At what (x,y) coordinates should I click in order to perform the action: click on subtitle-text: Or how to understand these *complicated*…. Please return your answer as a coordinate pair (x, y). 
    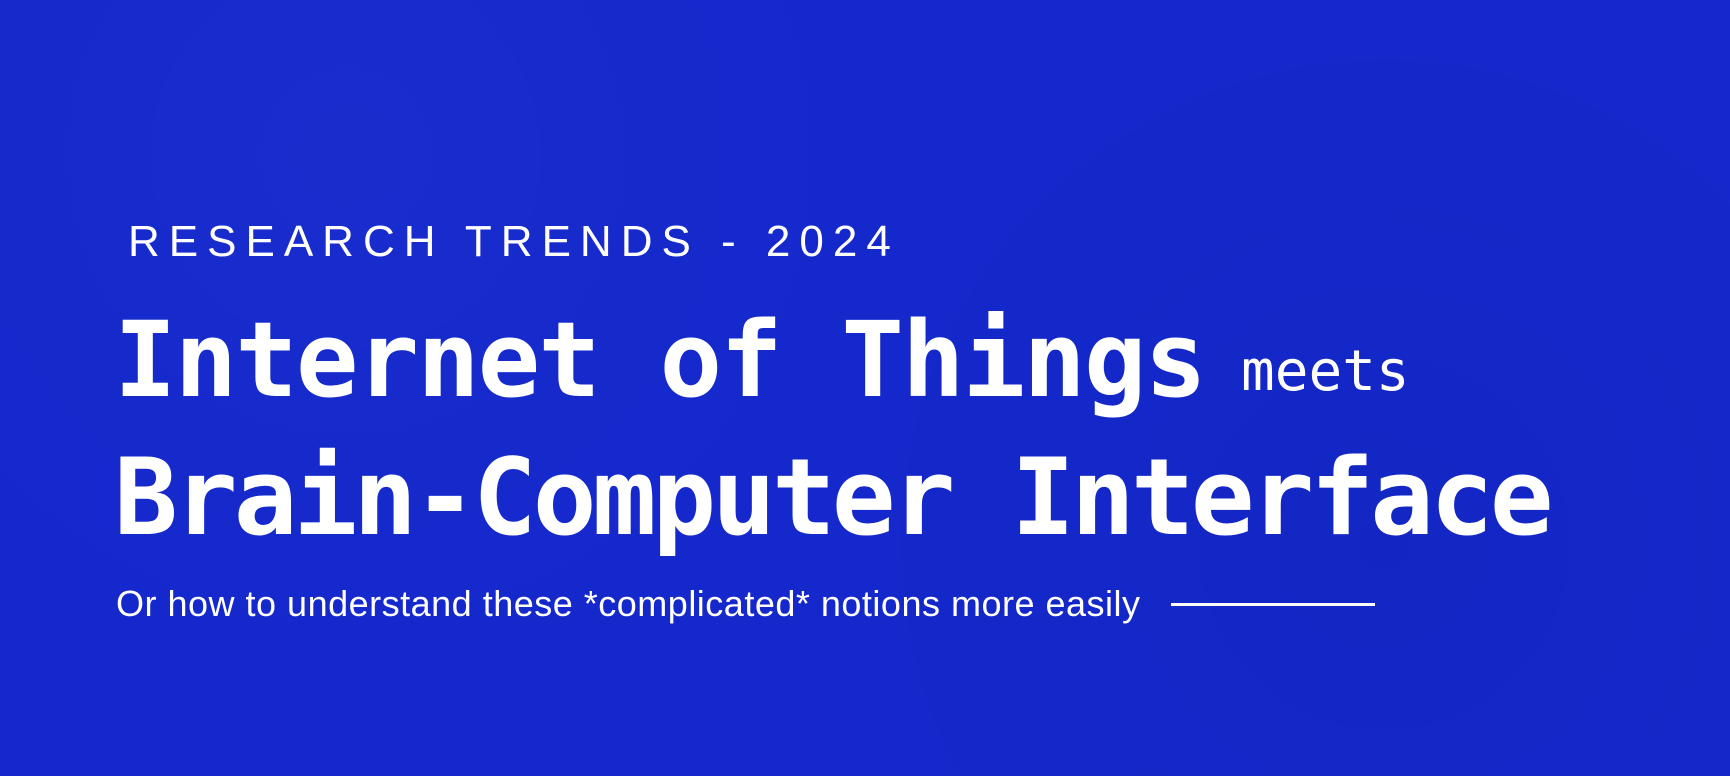
    Looking at the image, I should click on (628, 603).